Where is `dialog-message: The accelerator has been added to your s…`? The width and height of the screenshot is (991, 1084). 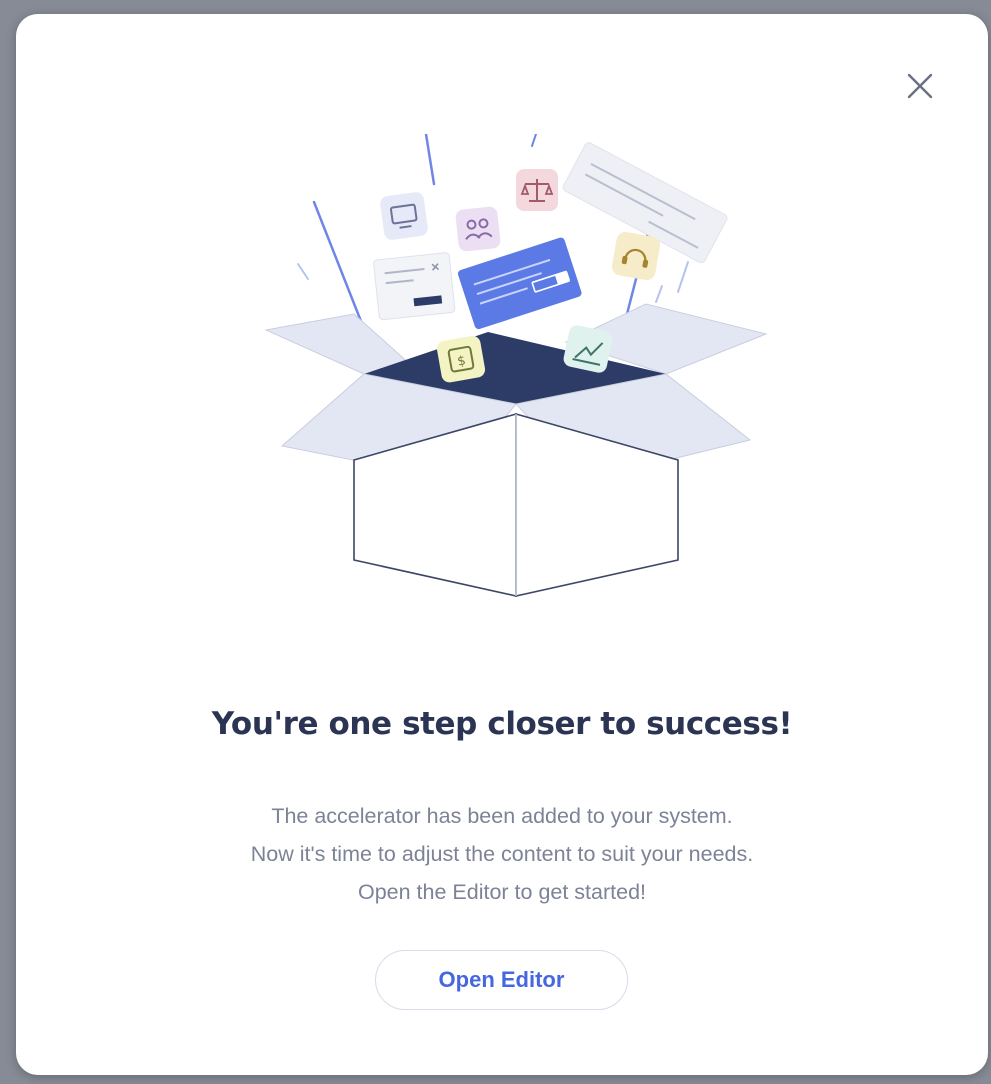 dialog-message: The accelerator has been added to your s… is located at coordinates (502, 854).